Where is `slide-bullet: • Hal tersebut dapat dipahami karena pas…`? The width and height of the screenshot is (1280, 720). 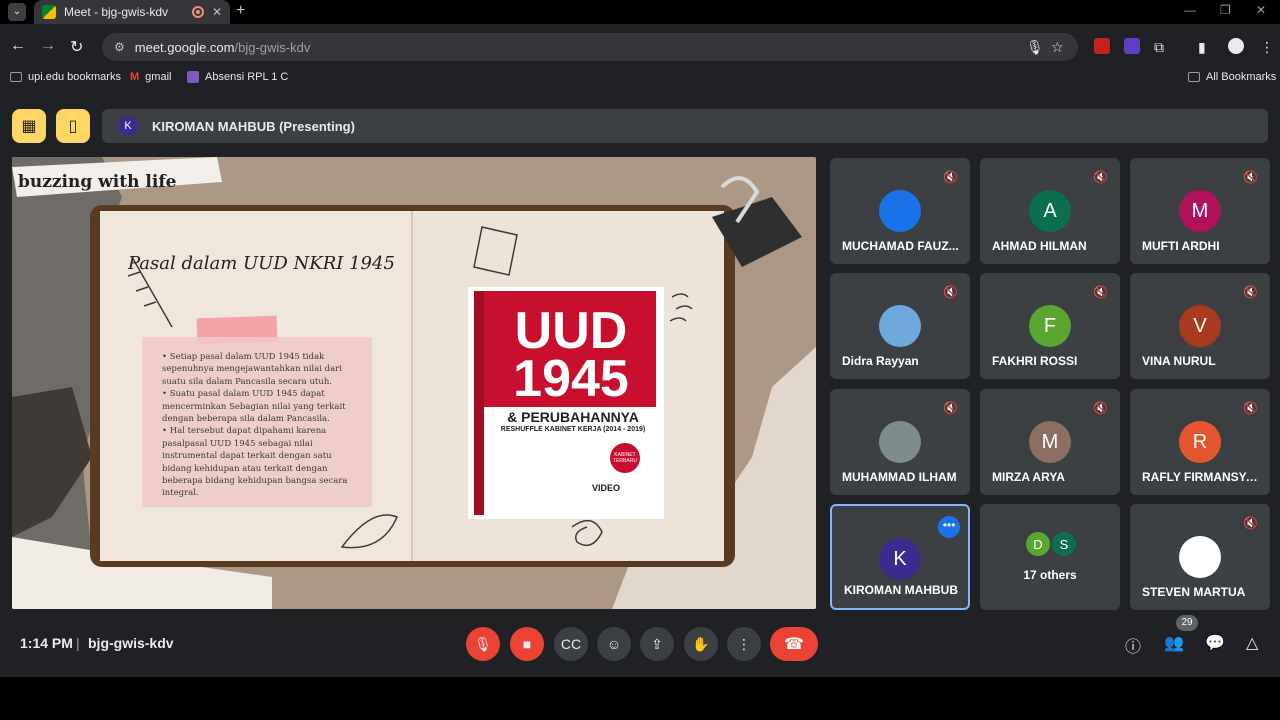
slide-bullet: • Hal tersebut dapat dipahami karena pas… is located at coordinates (255, 462).